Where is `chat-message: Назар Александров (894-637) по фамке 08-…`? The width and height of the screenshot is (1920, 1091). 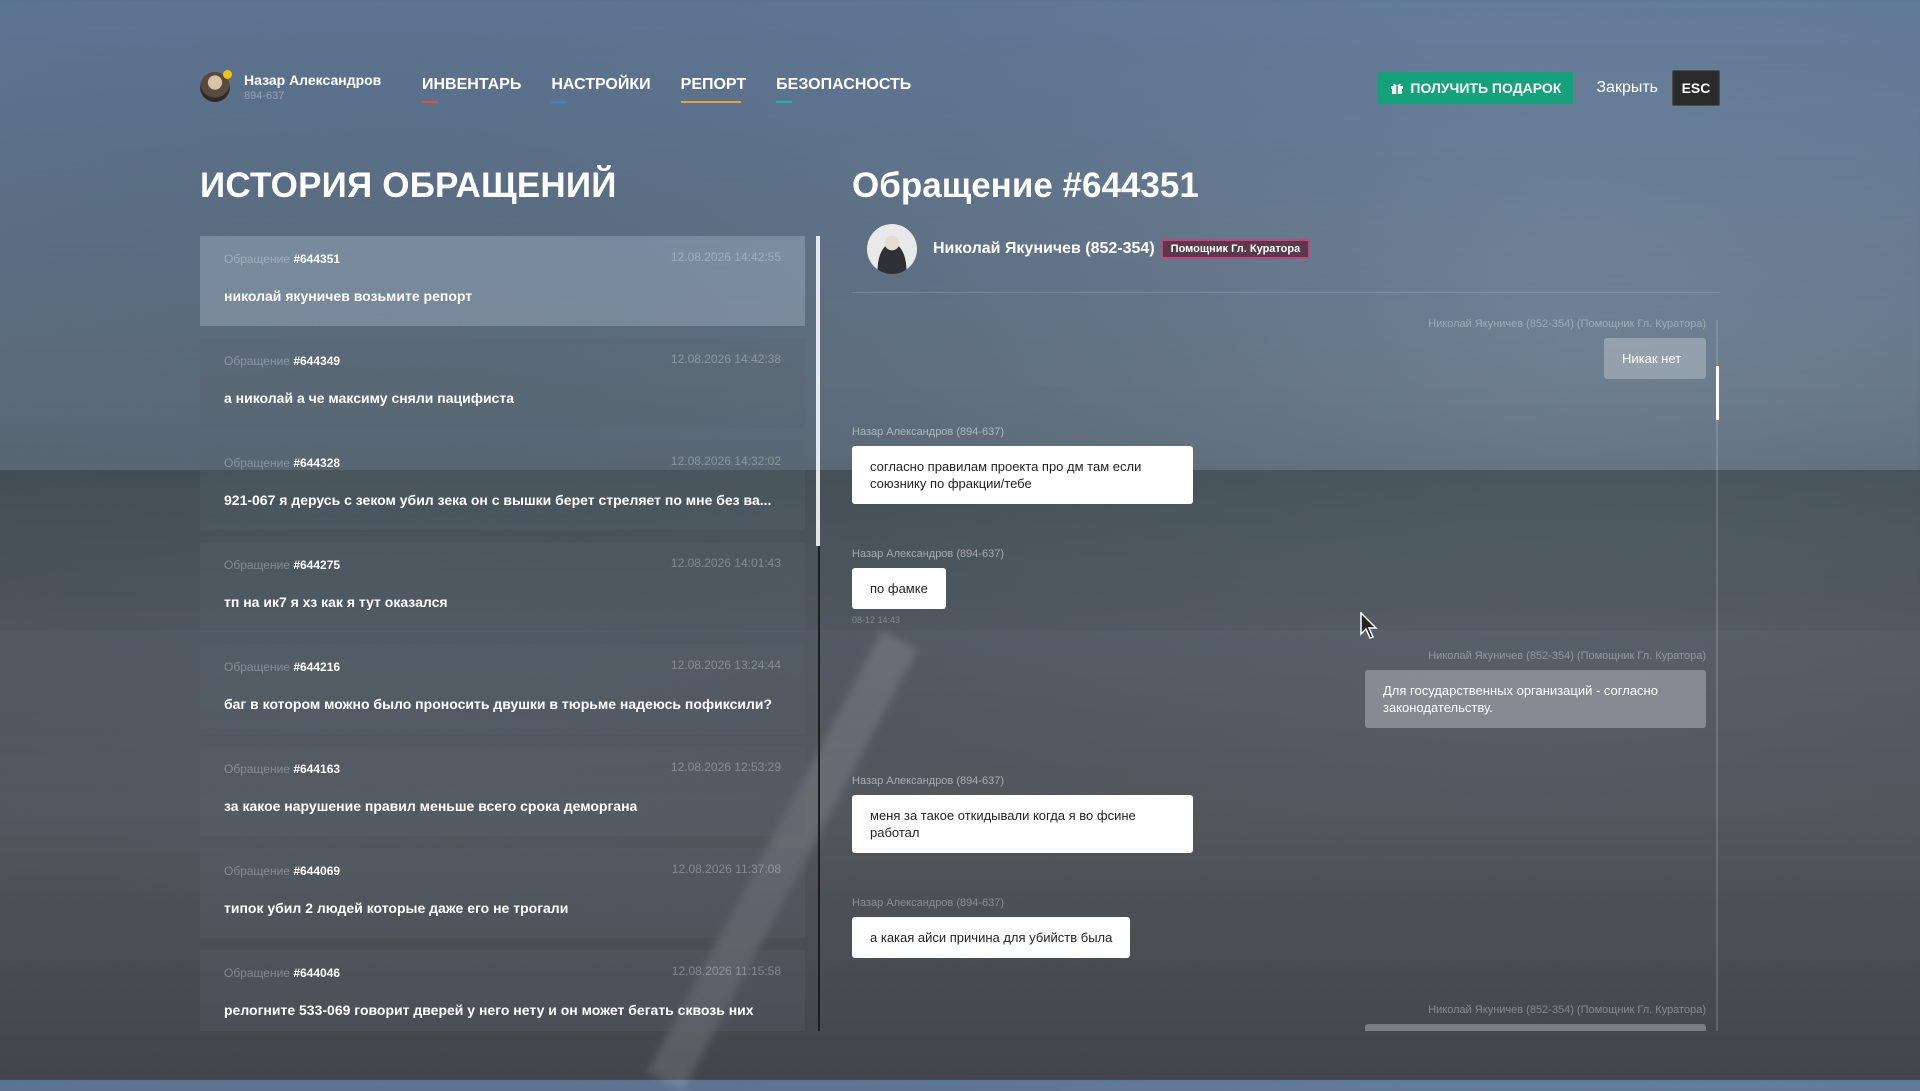
chat-message: Назар Александров (894-637) по фамке 08-… is located at coordinates (928, 586).